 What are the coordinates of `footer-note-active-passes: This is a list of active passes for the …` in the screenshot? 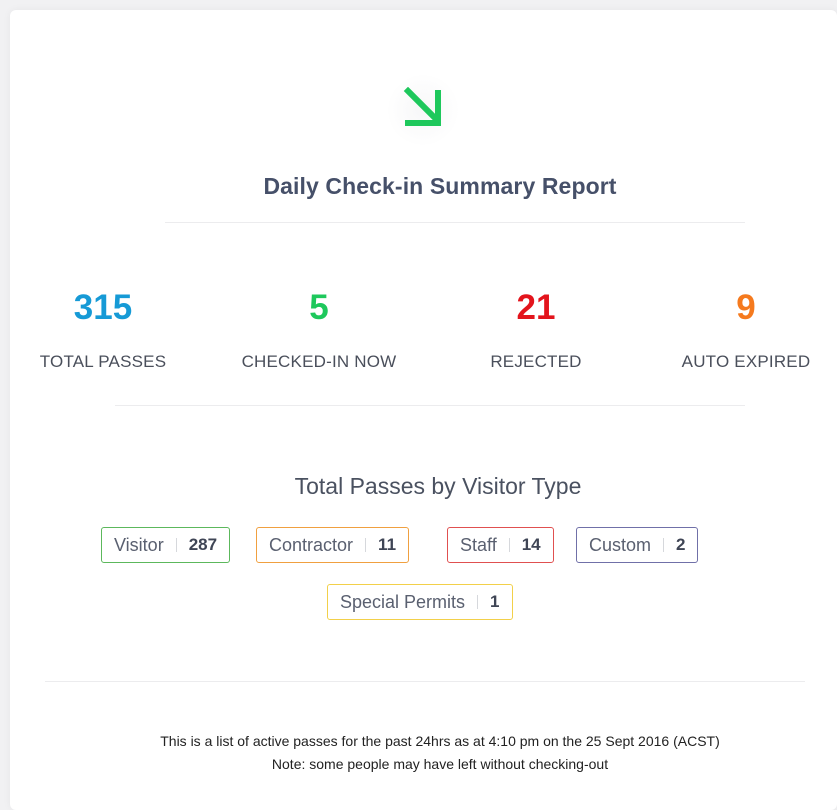 It's located at (440, 741).